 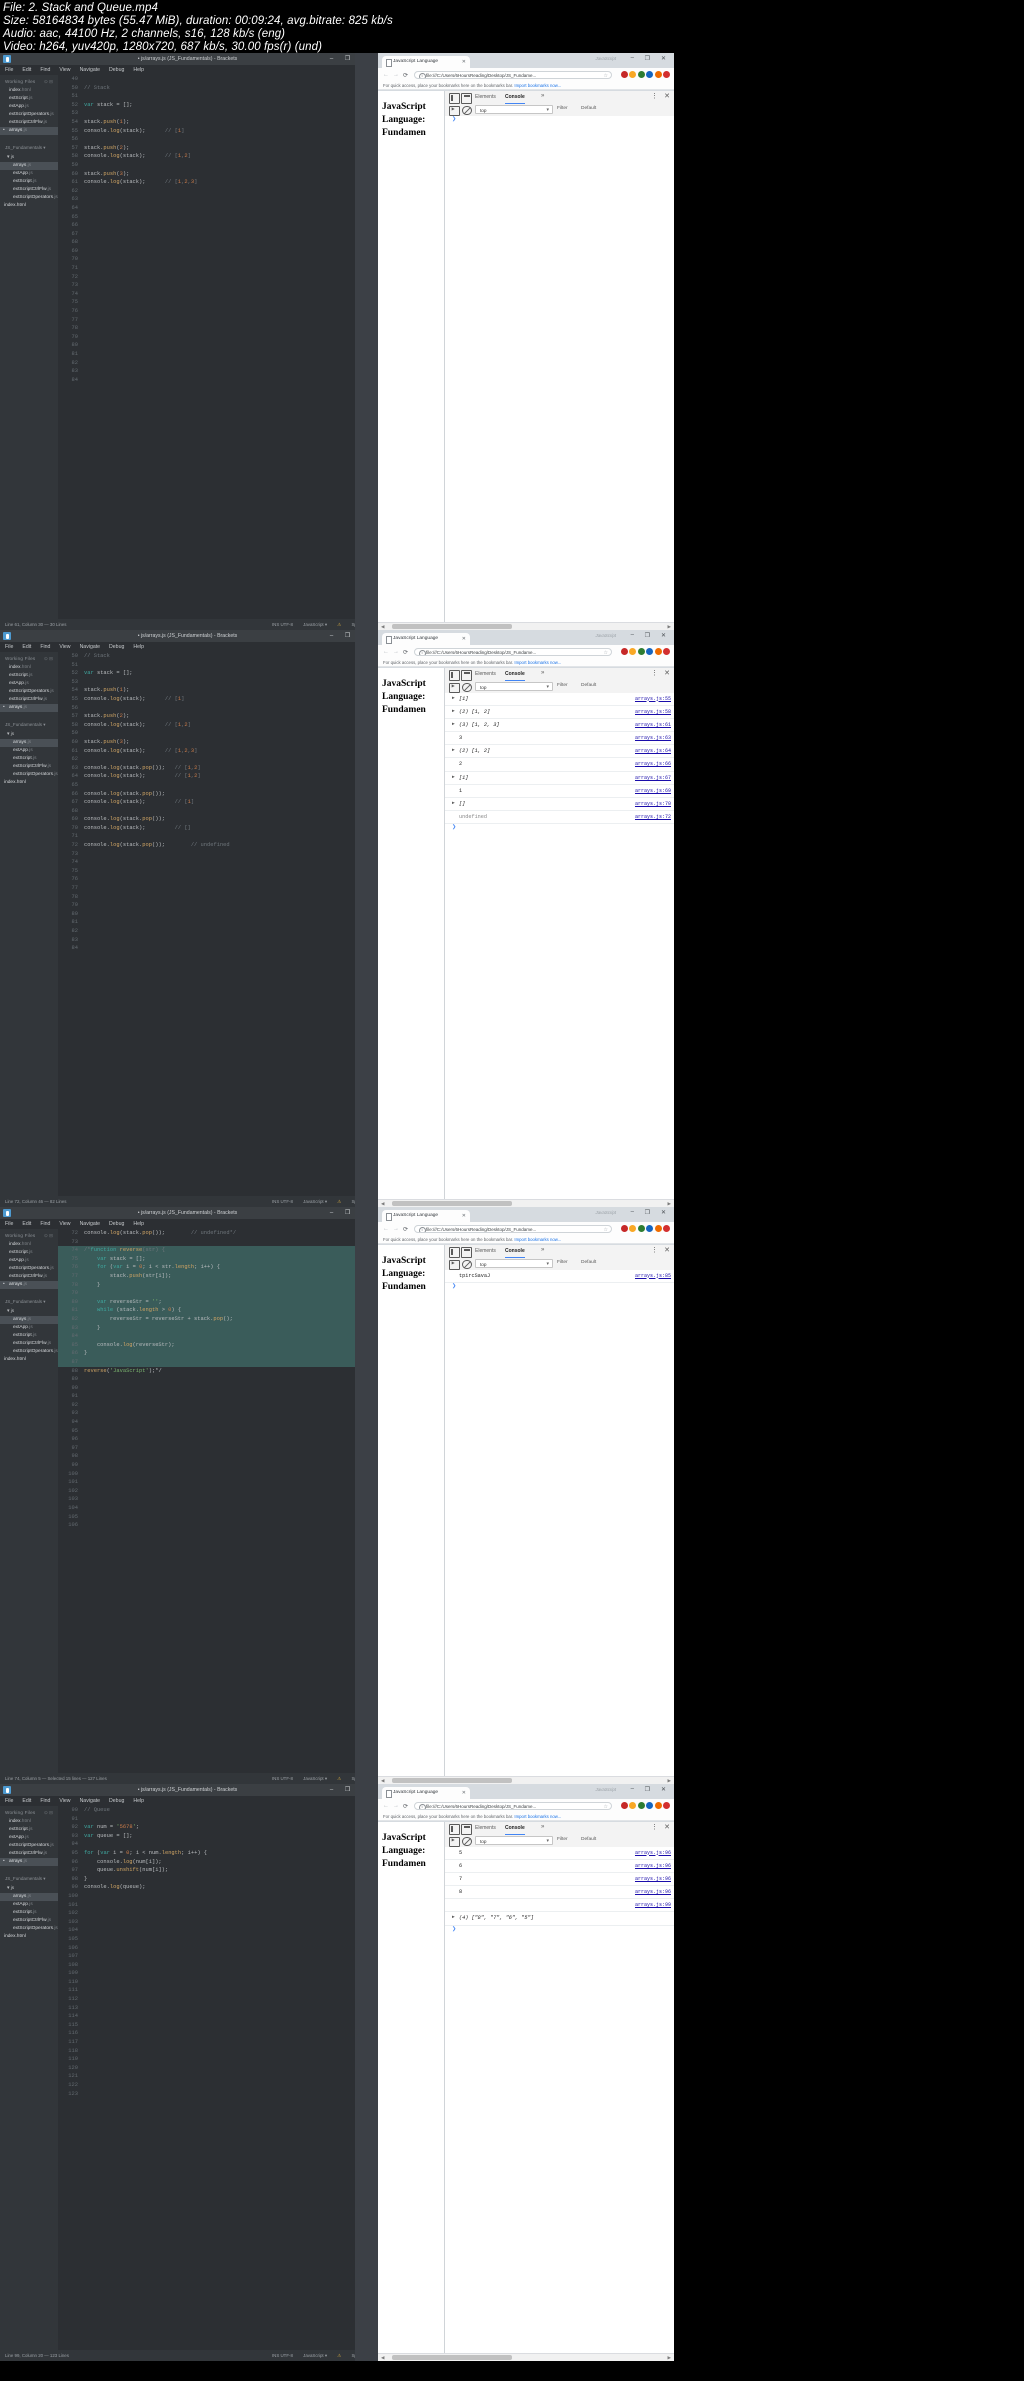 What do you see at coordinates (405, 75) in the screenshot?
I see `reload-icon: ⟳` at bounding box center [405, 75].